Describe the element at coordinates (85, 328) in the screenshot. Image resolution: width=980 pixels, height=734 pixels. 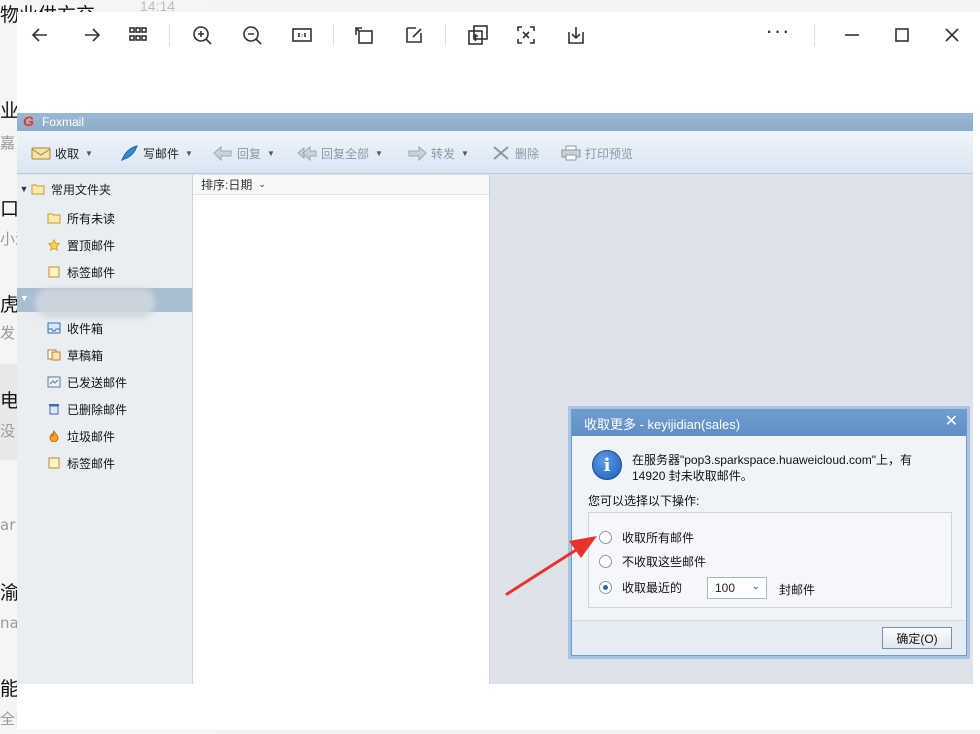
I see `folder-label: 收件箱` at that location.